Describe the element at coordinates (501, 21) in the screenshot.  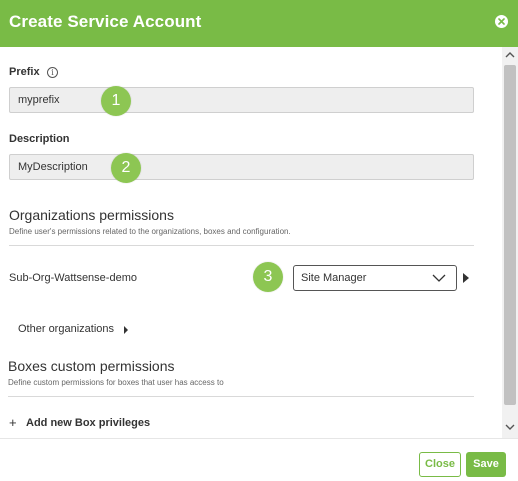
I see `close-icon` at that location.